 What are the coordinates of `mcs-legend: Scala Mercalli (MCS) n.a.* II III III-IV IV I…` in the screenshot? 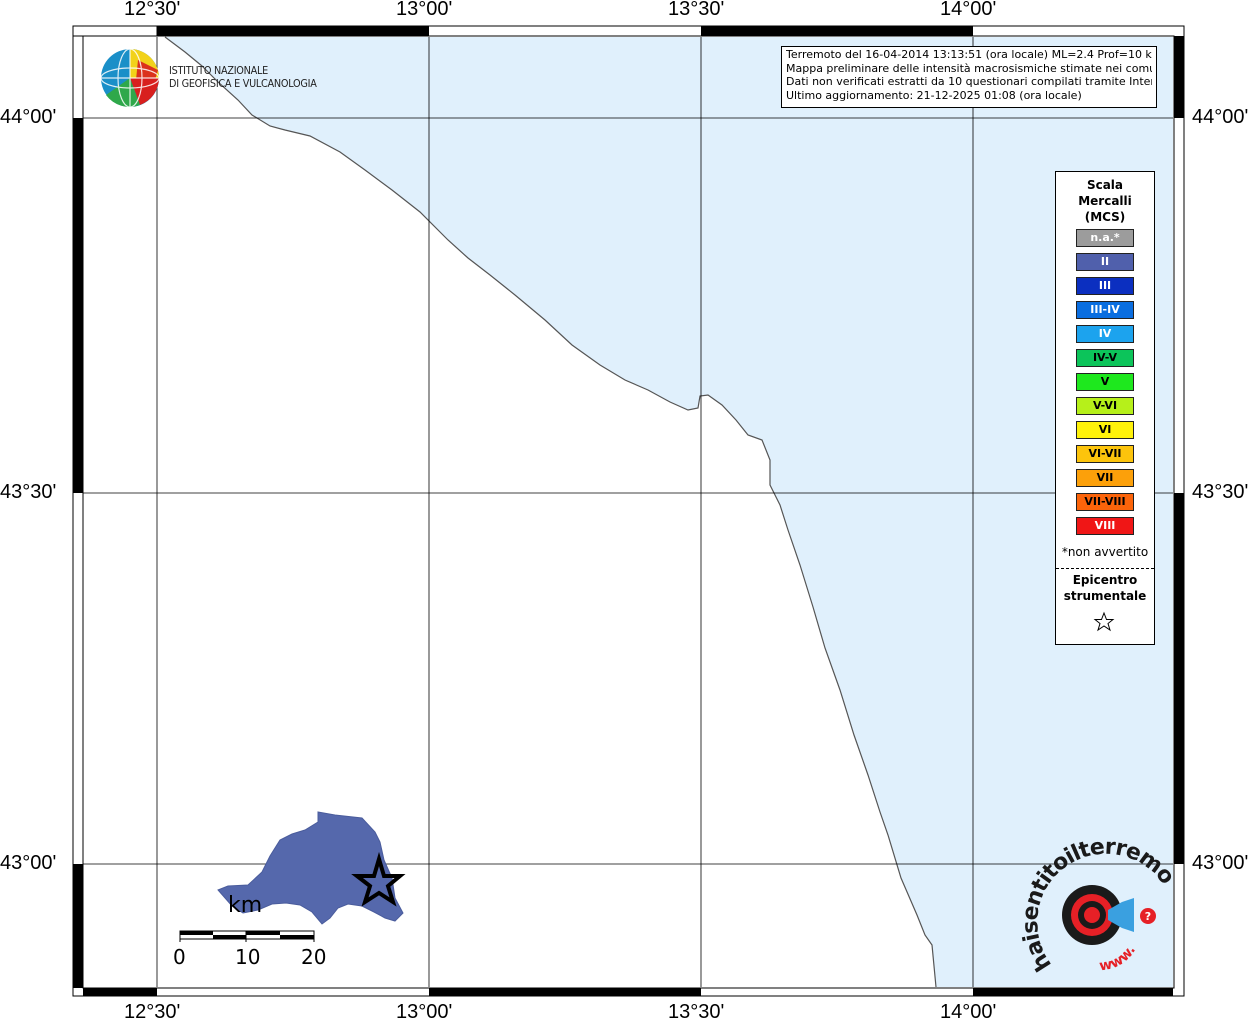 It's located at (1105, 408).